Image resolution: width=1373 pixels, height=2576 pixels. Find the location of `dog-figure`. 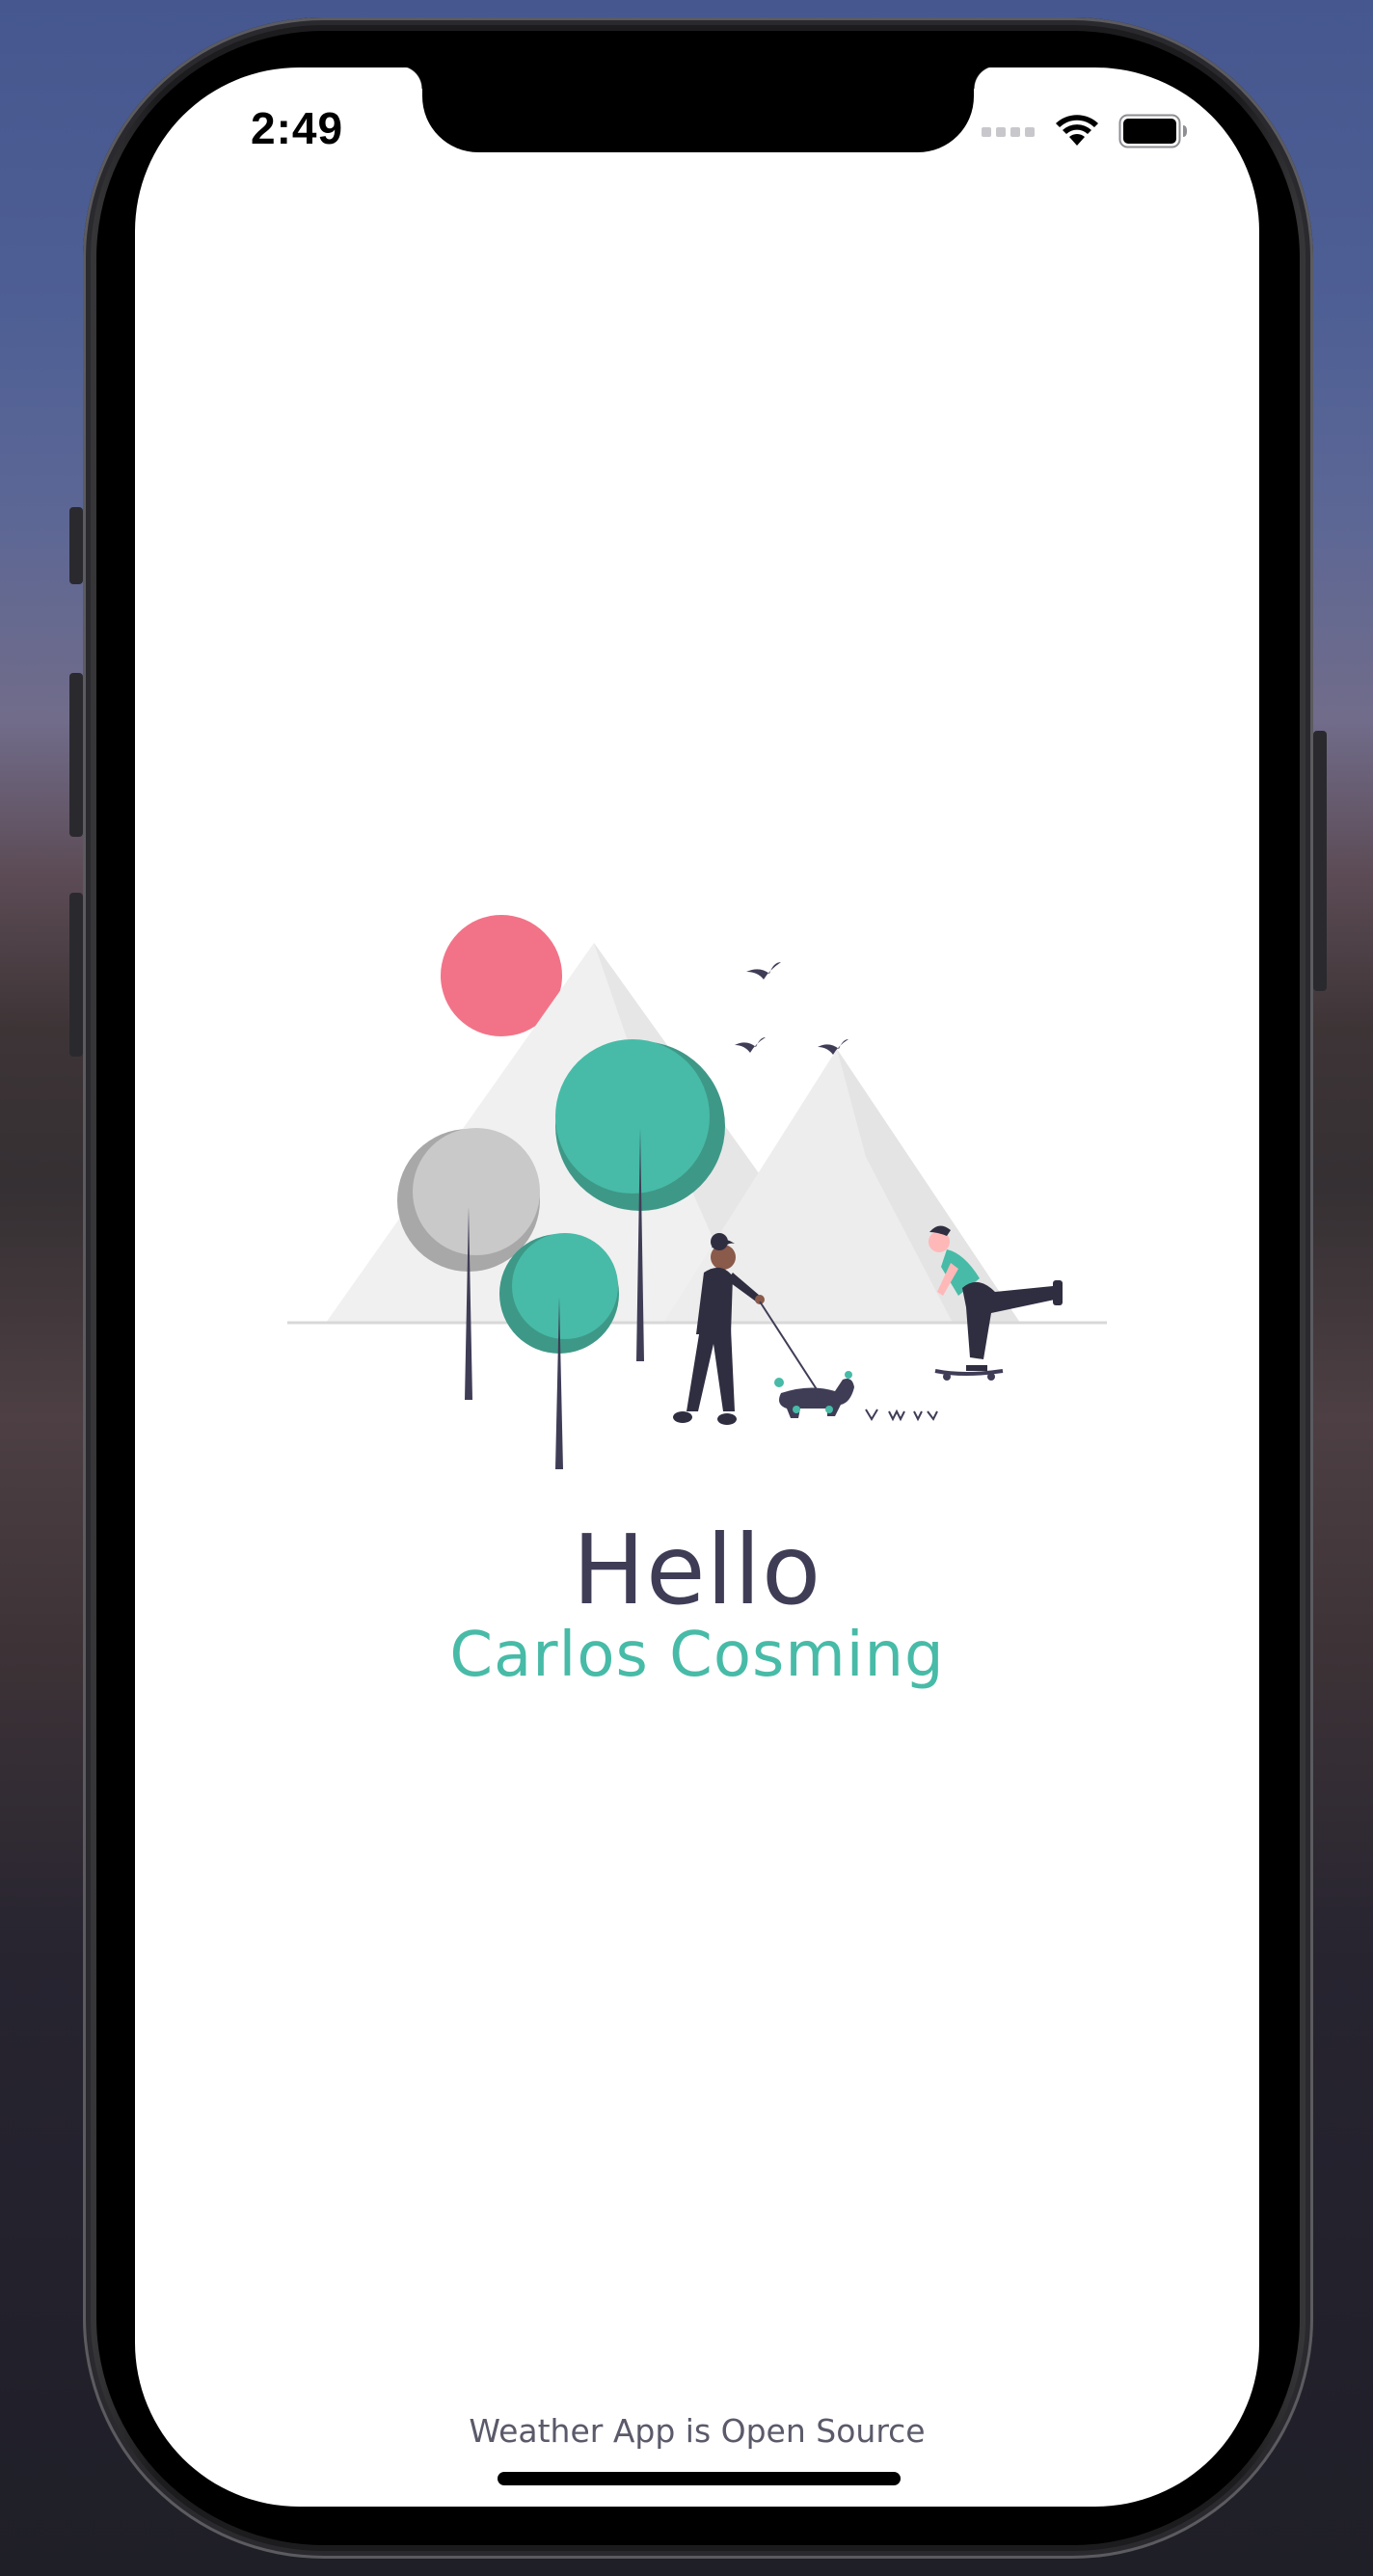

dog-figure is located at coordinates (814, 1395).